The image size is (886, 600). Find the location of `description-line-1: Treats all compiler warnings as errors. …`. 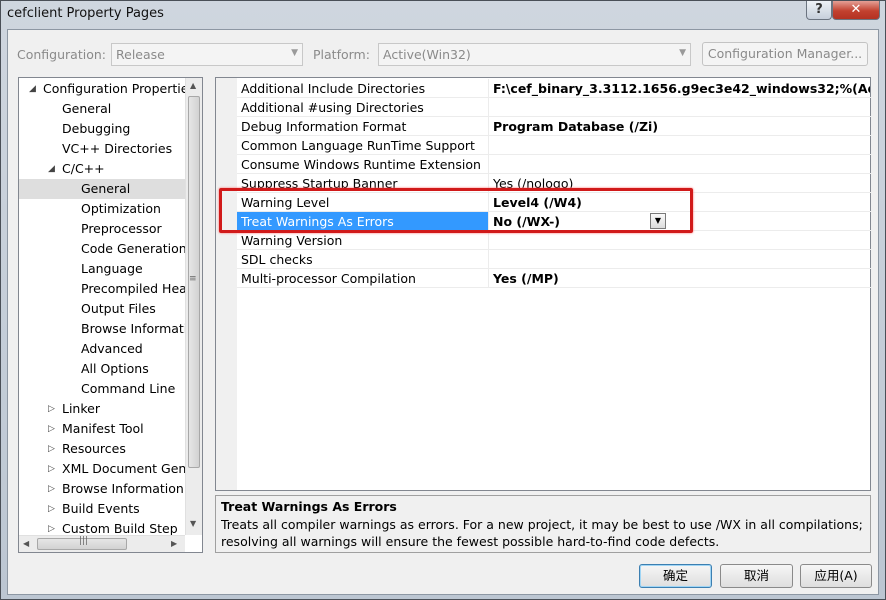

description-line-1: Treats all compiler warnings as errors. … is located at coordinates (542, 524).